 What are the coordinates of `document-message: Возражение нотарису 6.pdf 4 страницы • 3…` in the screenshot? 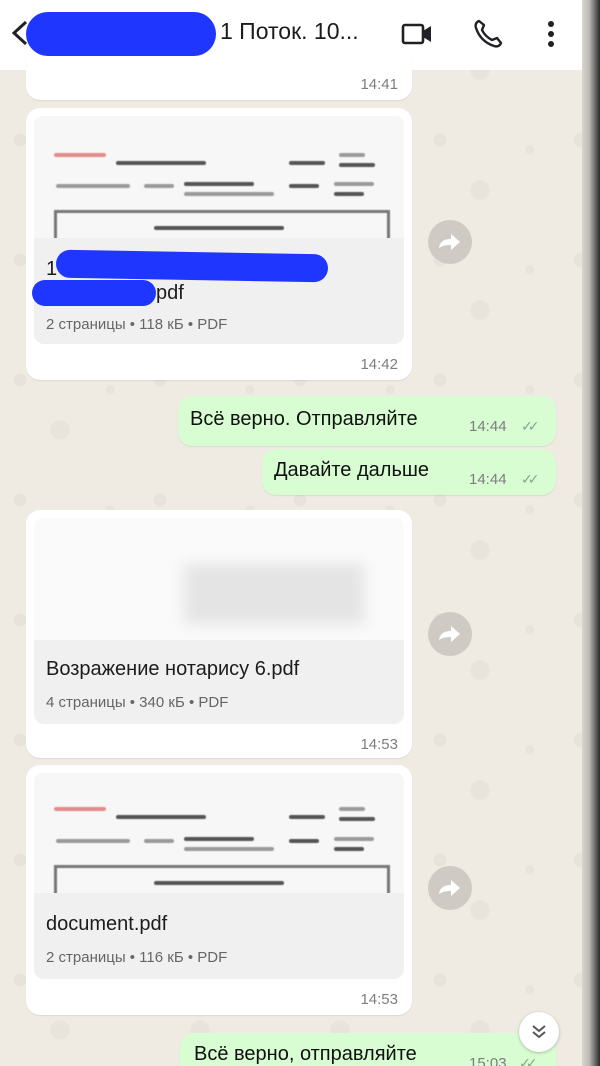 It's located at (219, 634).